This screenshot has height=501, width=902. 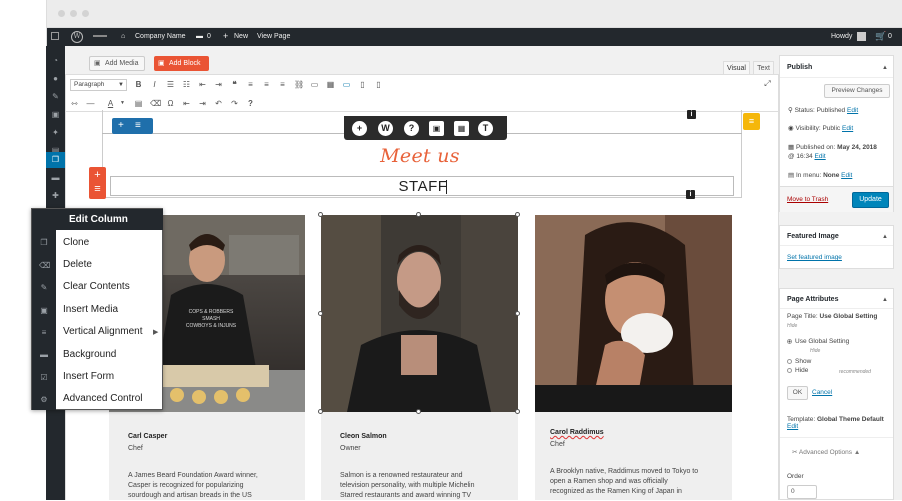 What do you see at coordinates (138, 84) in the screenshot?
I see `bold-icon: B` at bounding box center [138, 84].